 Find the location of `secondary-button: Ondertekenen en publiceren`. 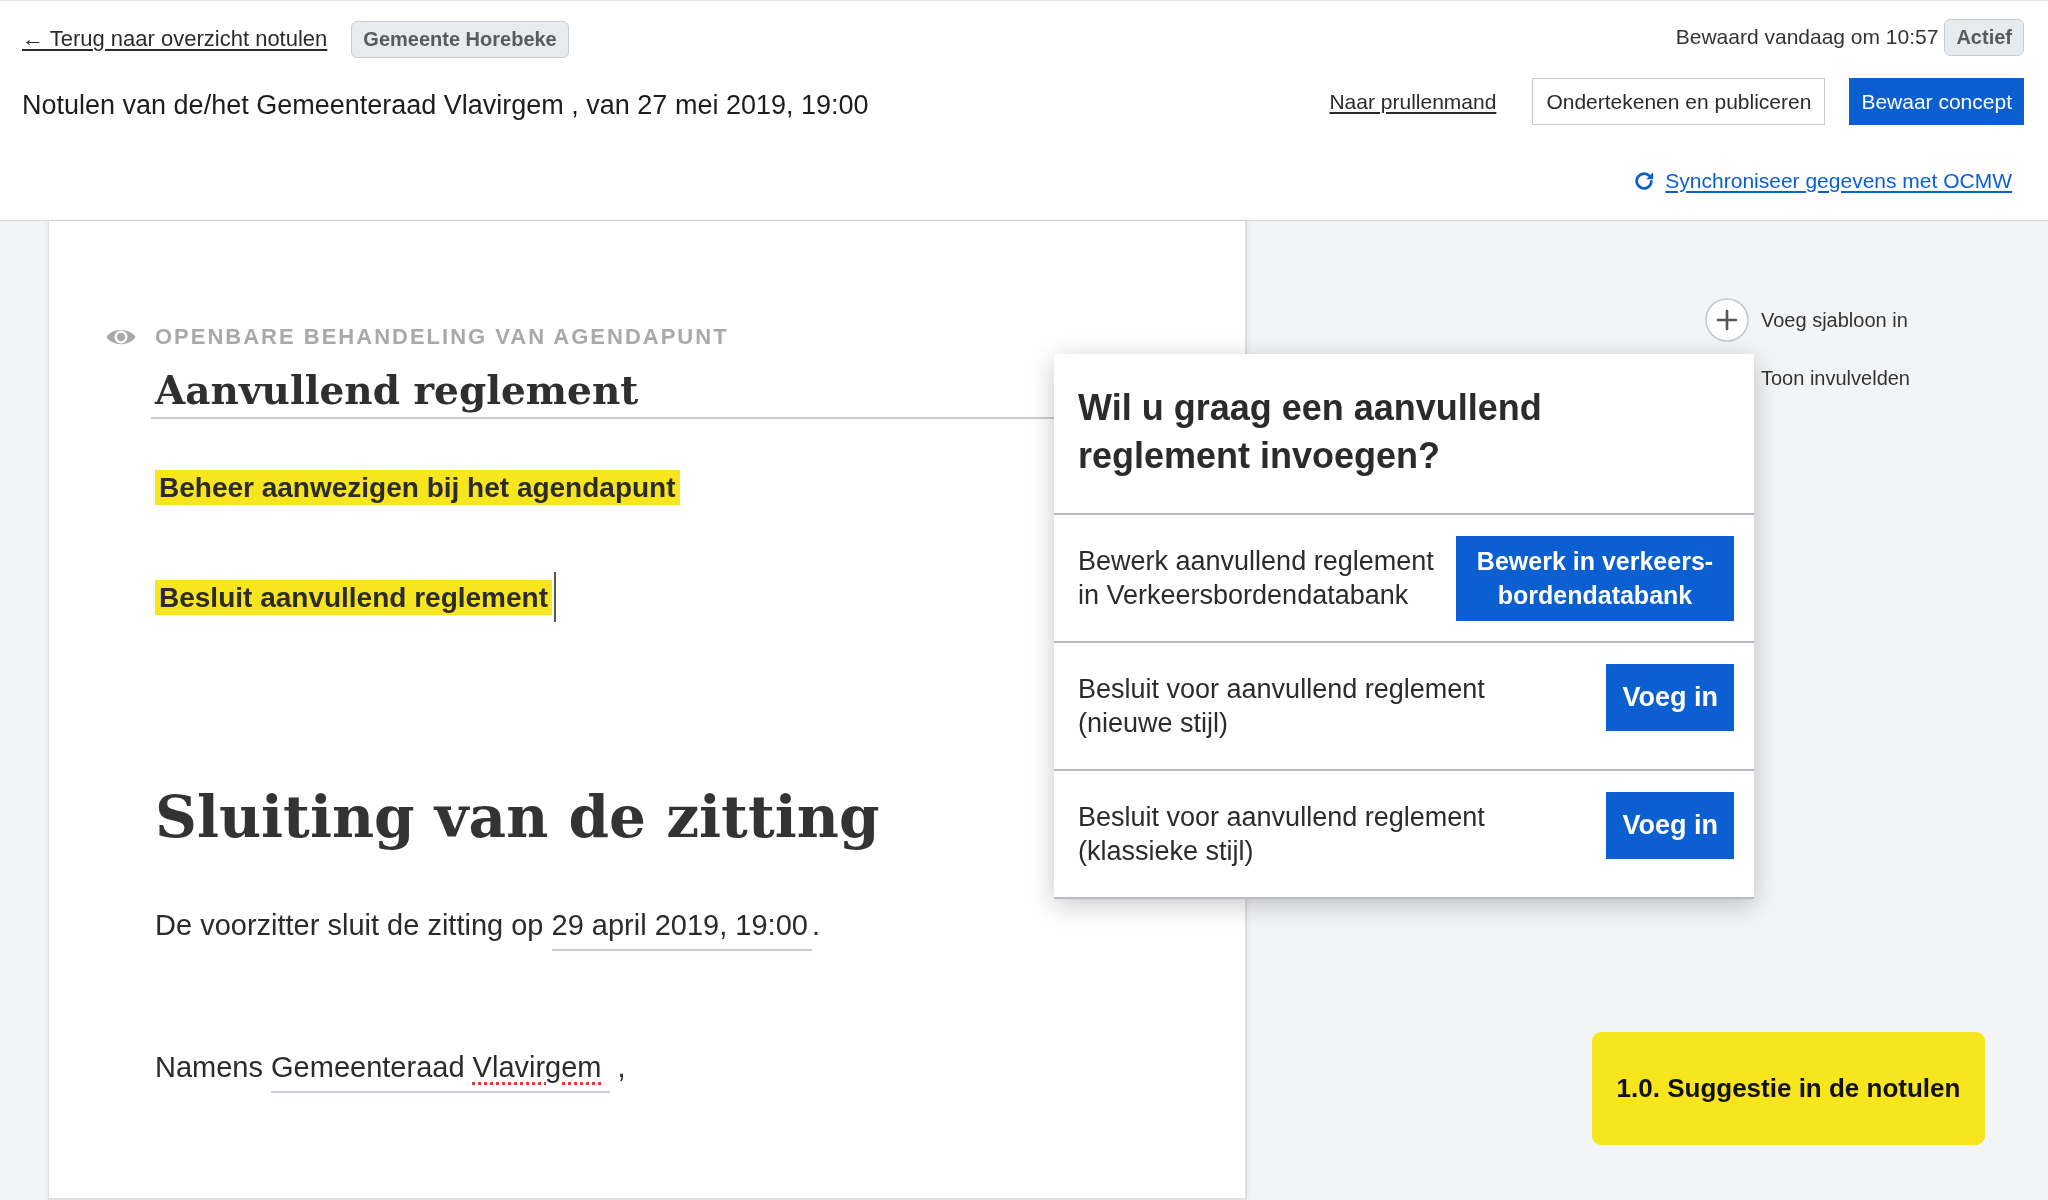

secondary-button: Ondertekenen en publiceren is located at coordinates (1679, 101).